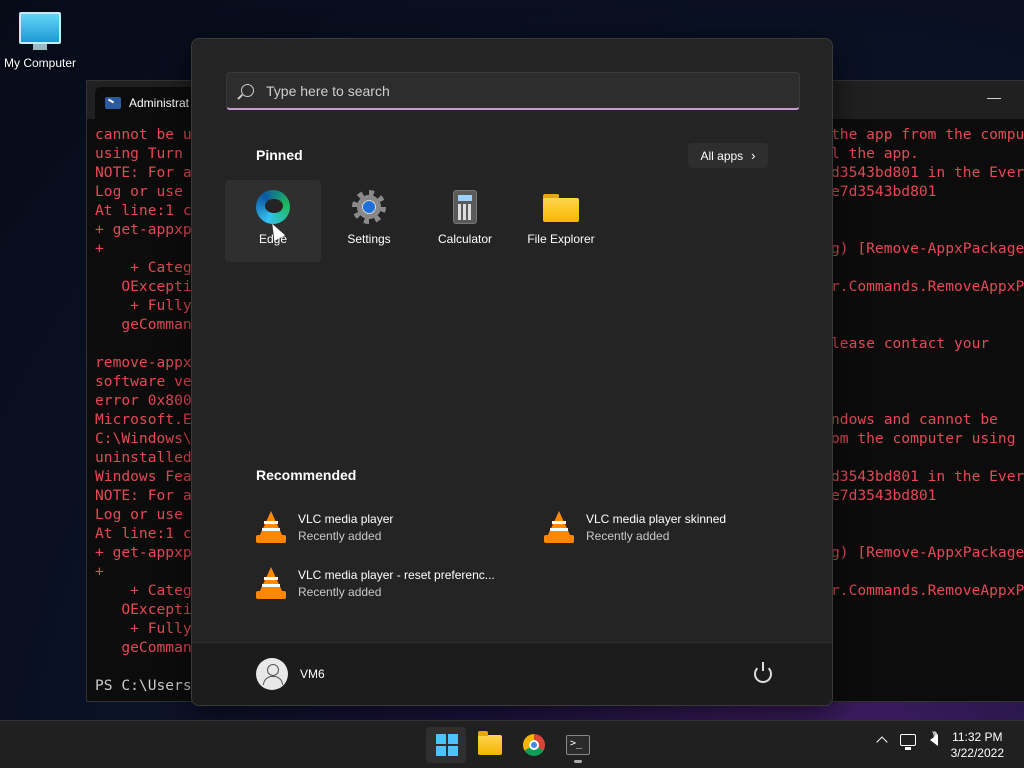 This screenshot has width=1024, height=768. What do you see at coordinates (753, 155) in the screenshot?
I see `chevron-right-icon: ›` at bounding box center [753, 155].